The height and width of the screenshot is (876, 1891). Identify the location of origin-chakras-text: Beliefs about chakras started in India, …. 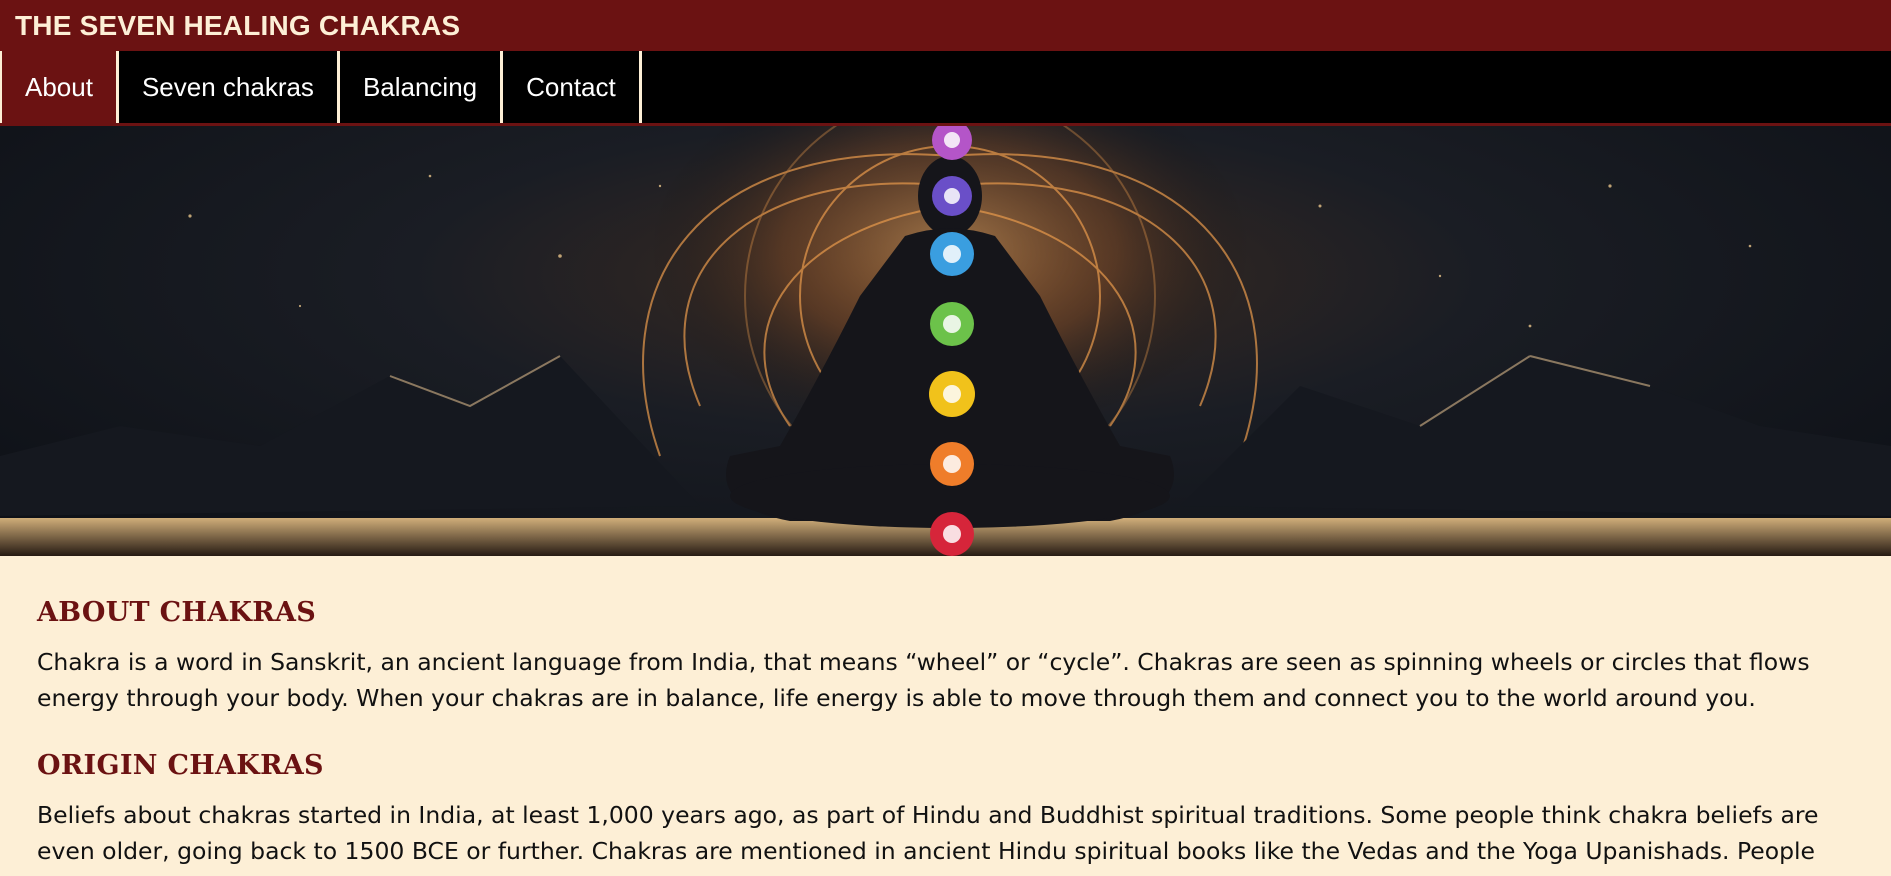
(928, 838).